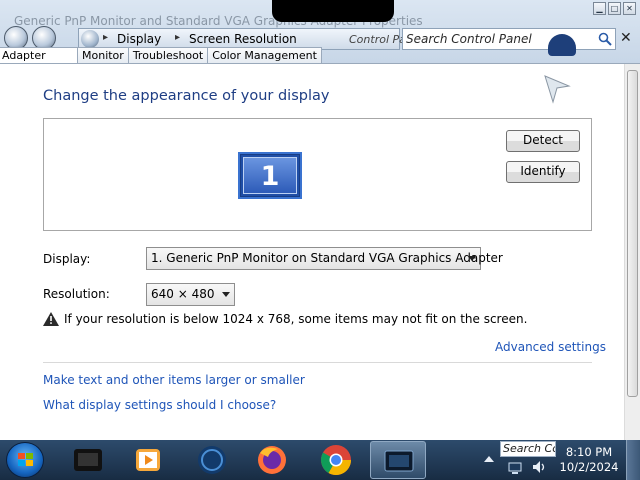  I want to click on breadcrumb-screen-resolution: Screen Resolution, so click(243, 39).